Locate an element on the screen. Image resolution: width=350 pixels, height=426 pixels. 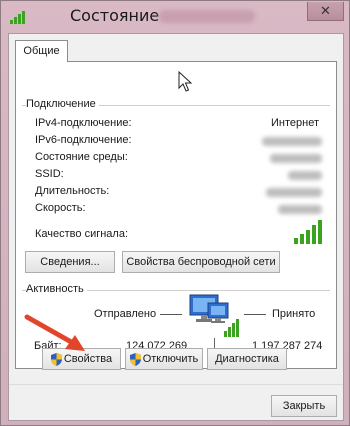
sent-line is located at coordinates (171, 314).